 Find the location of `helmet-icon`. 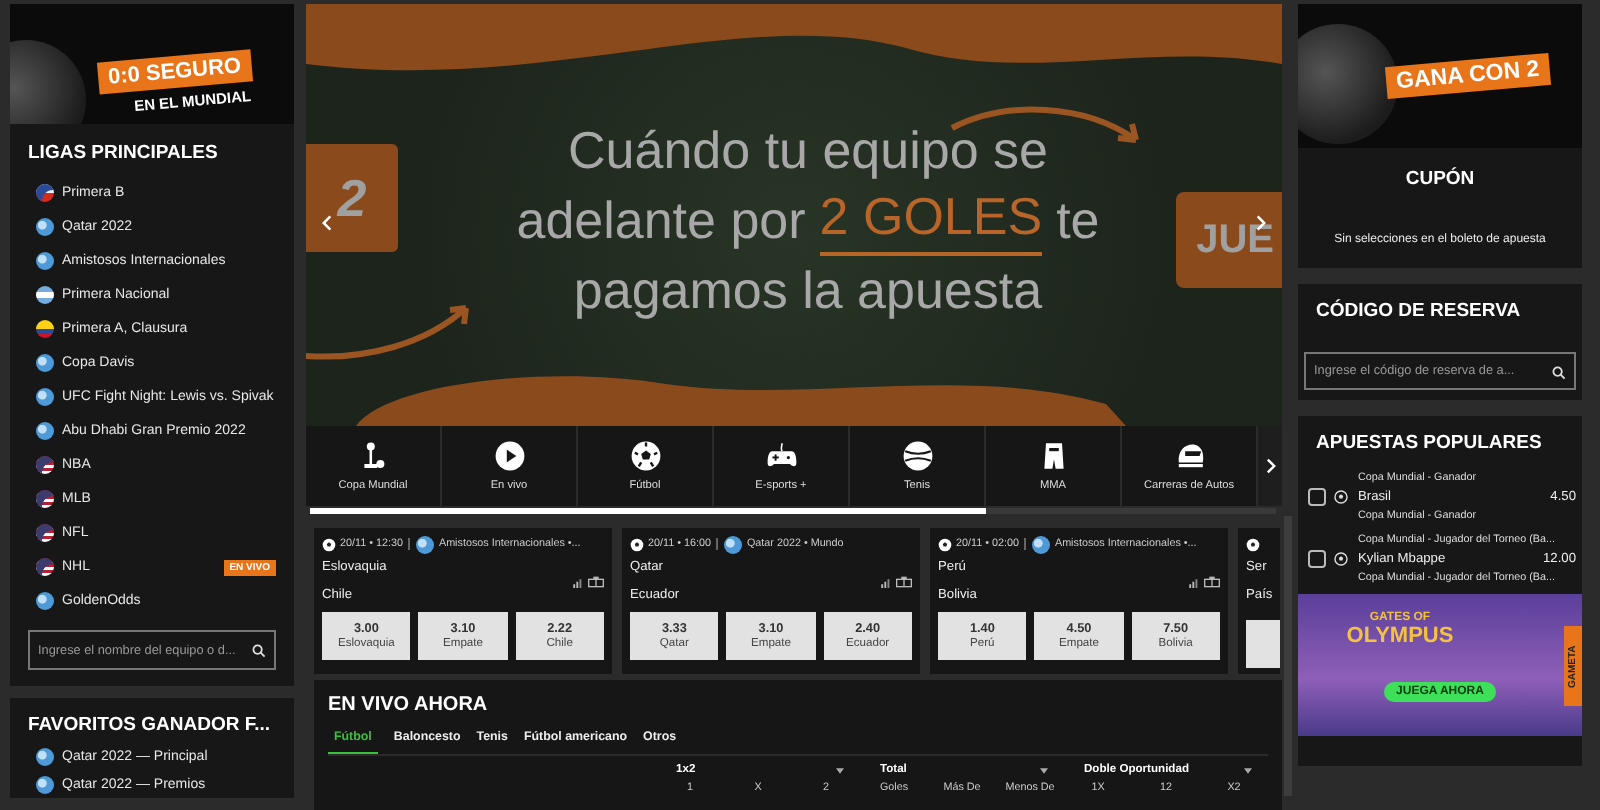

helmet-icon is located at coordinates (1189, 456).